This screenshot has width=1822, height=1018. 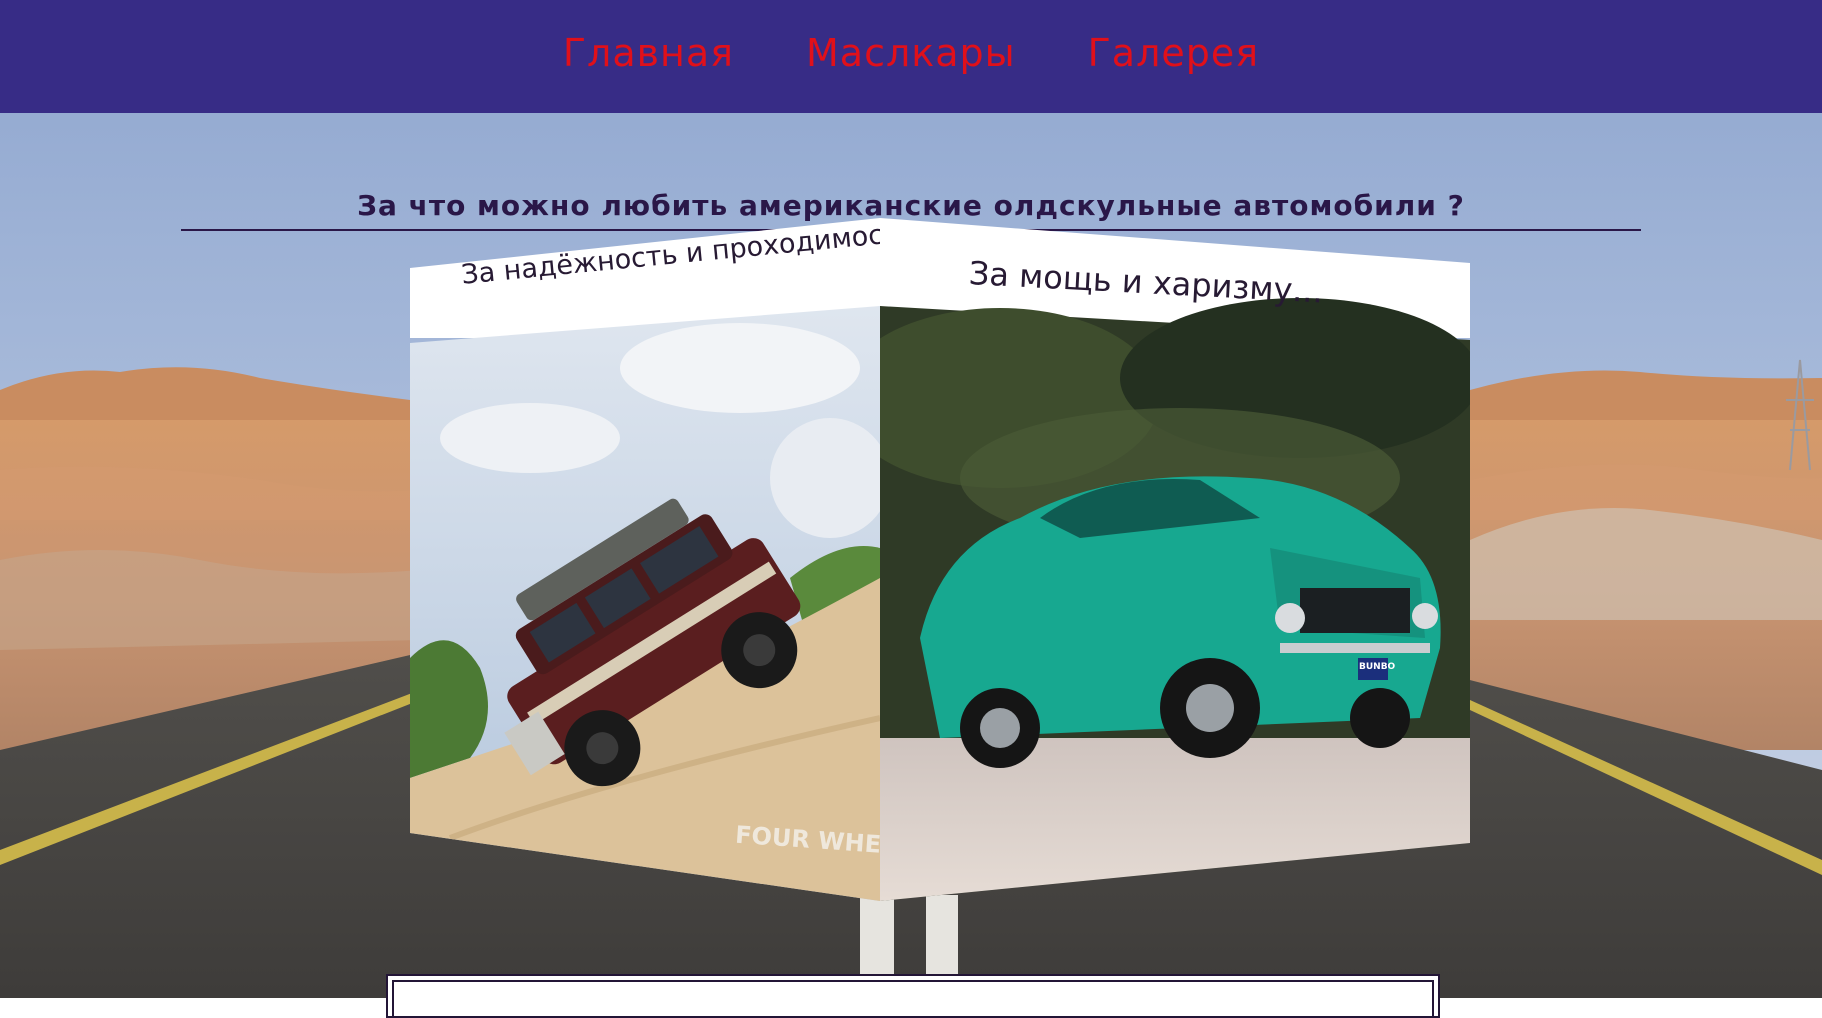 I want to click on nav-link-muscle-cars: Маслкары, so click(x=911, y=57).